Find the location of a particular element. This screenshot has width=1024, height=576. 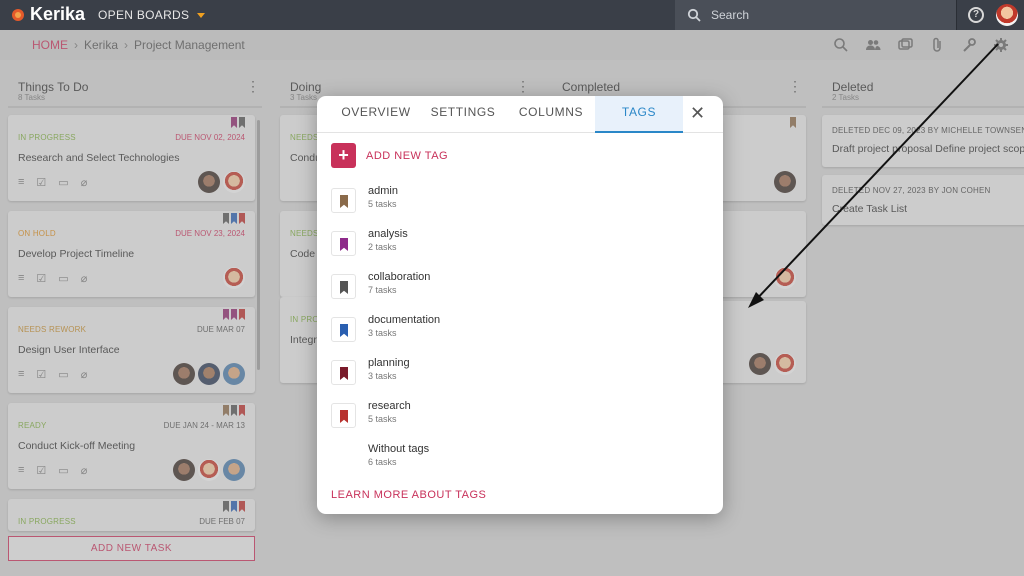

add-new-tag-label: ADD NEW TAG is located at coordinates (407, 155).